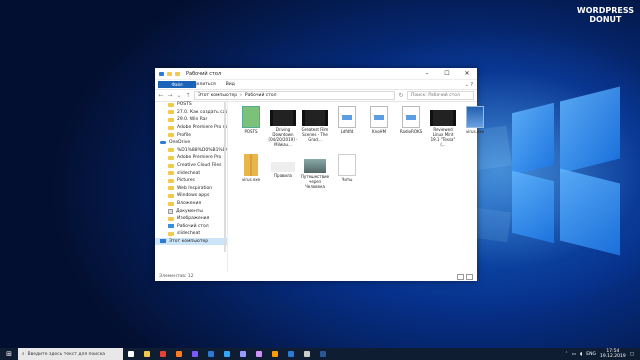  I want to click on nav-item: 29.0. Win Rar, so click(191, 120).